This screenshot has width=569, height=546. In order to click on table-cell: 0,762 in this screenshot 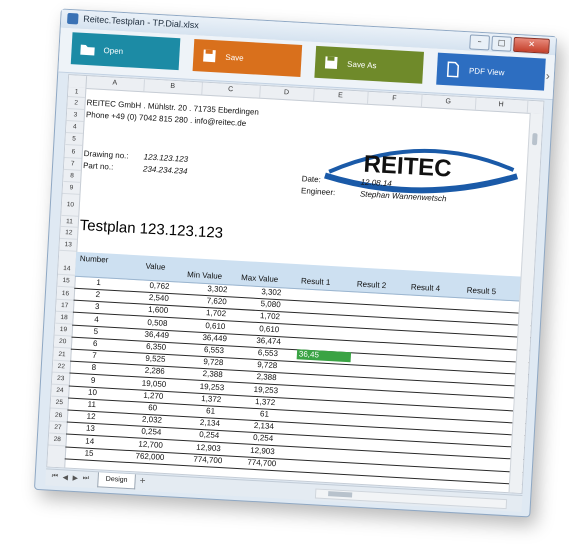, I will do `click(159, 286)`.